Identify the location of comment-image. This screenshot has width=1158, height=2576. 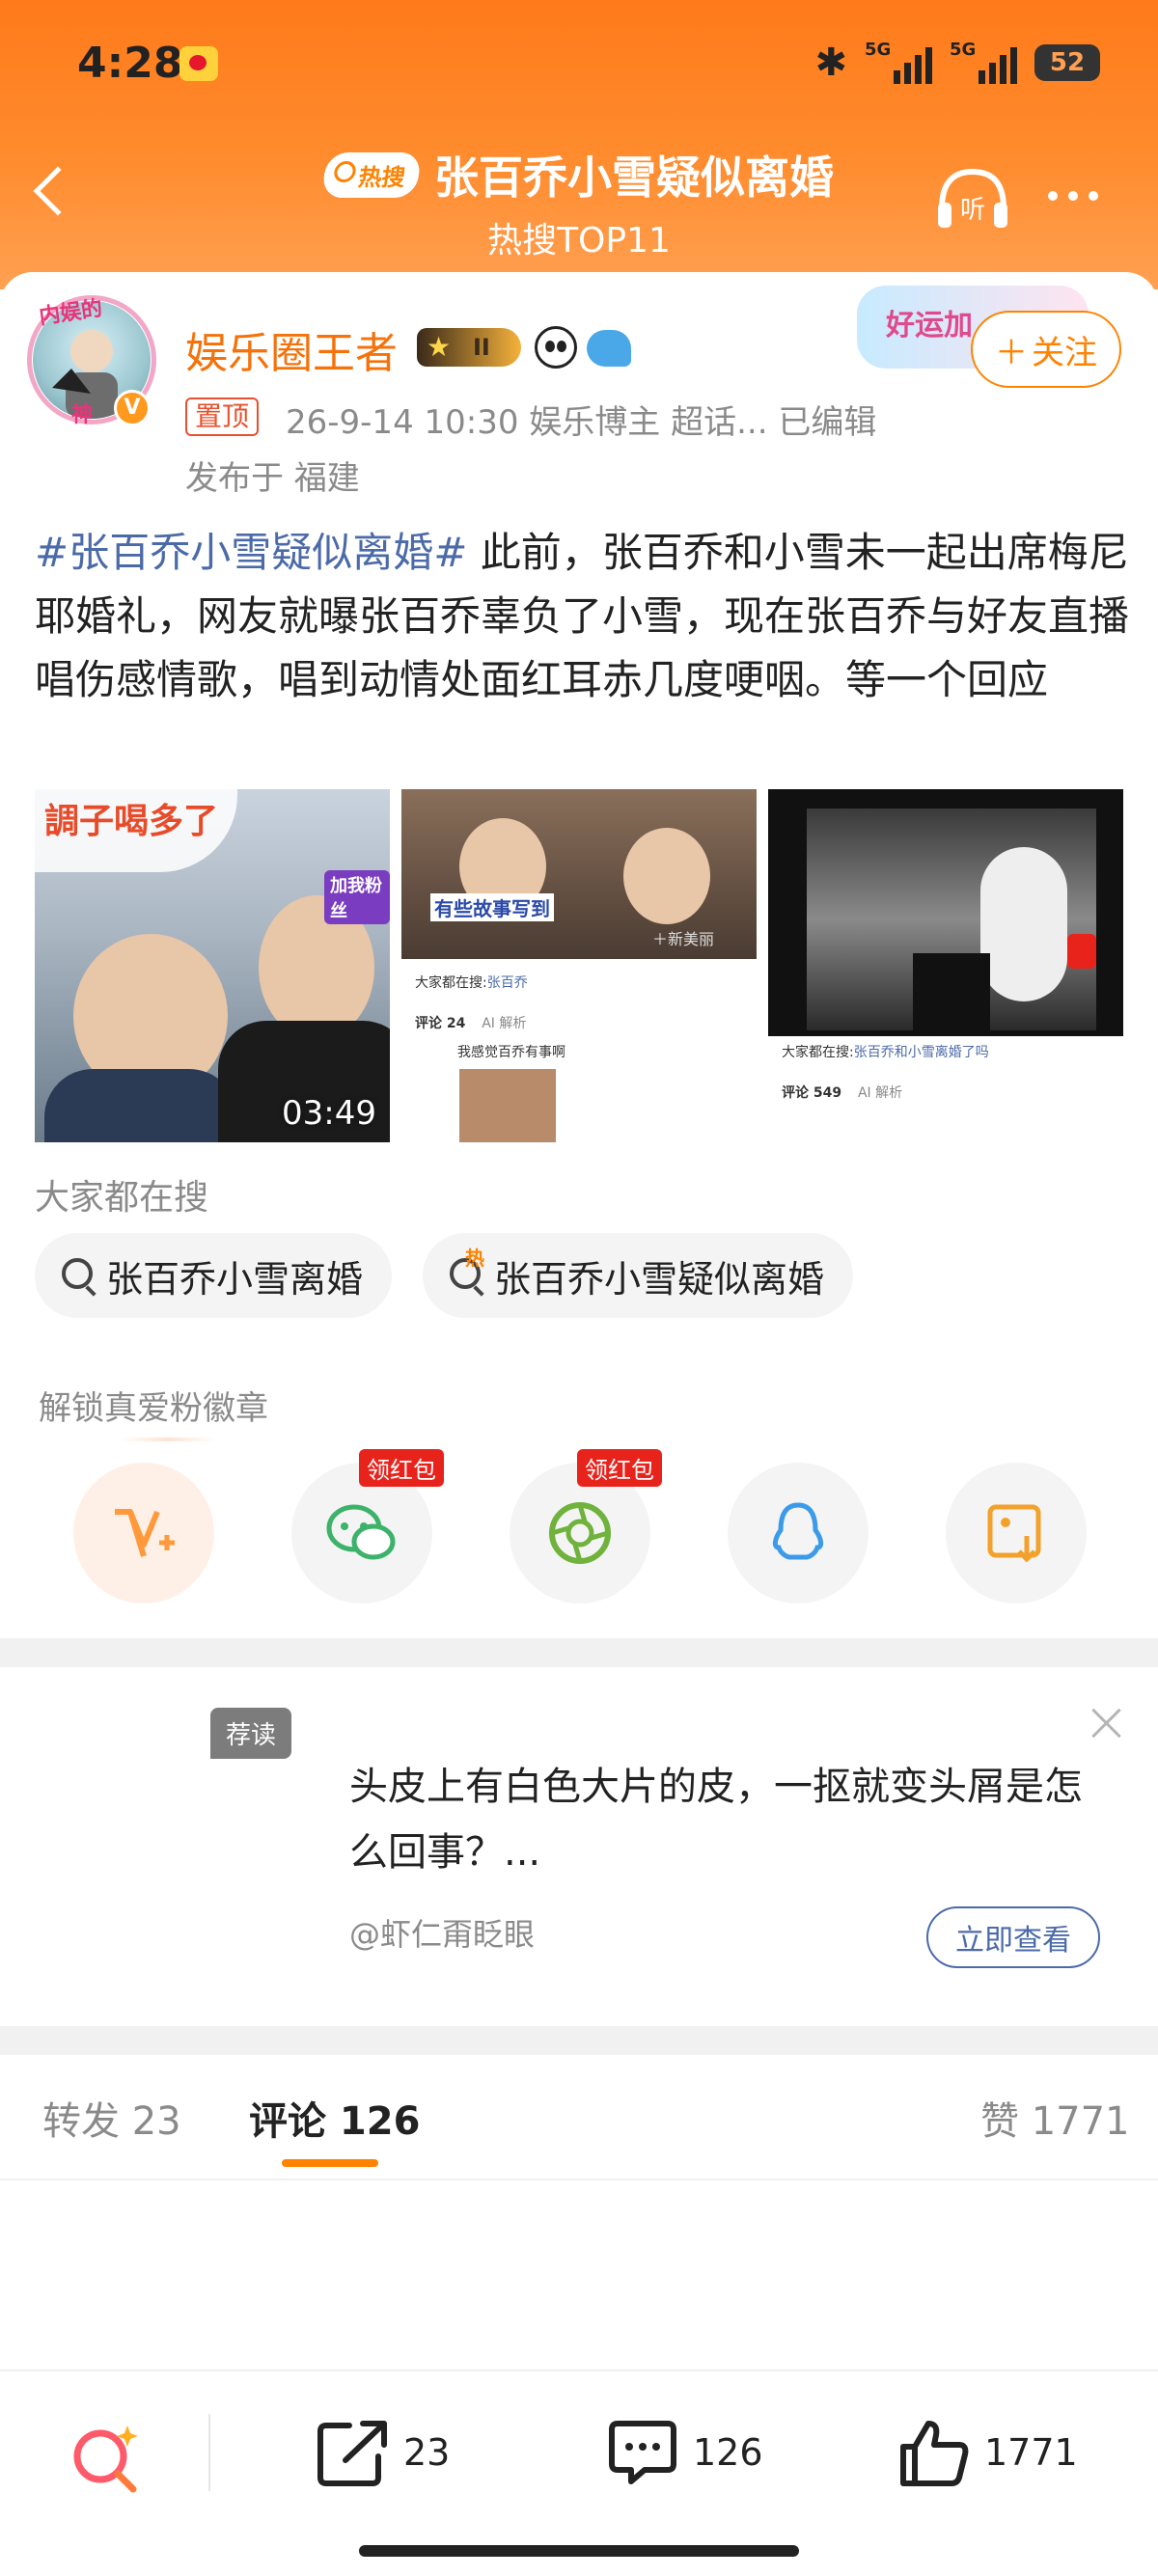
(507, 1106).